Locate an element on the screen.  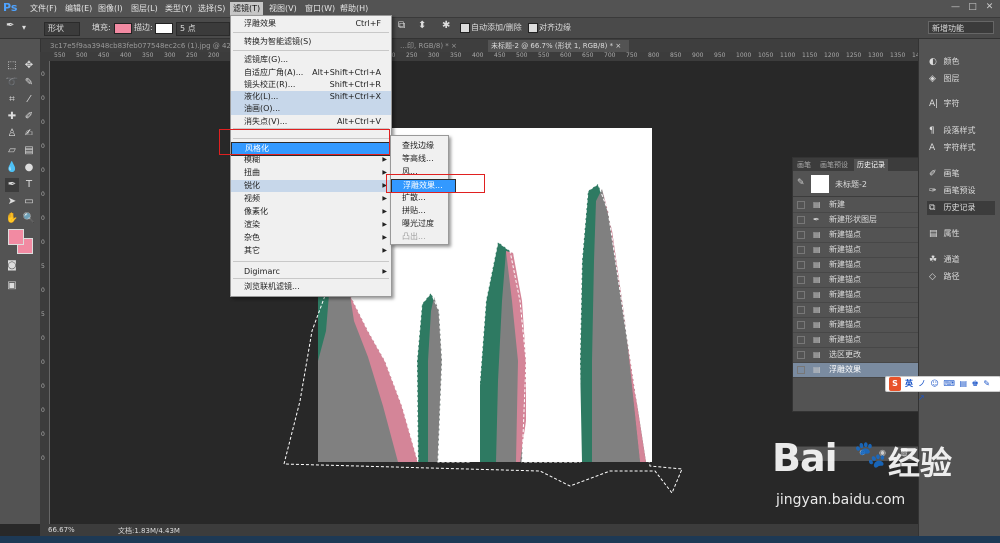
align-edges-checkbox is located at coordinates (533, 28).